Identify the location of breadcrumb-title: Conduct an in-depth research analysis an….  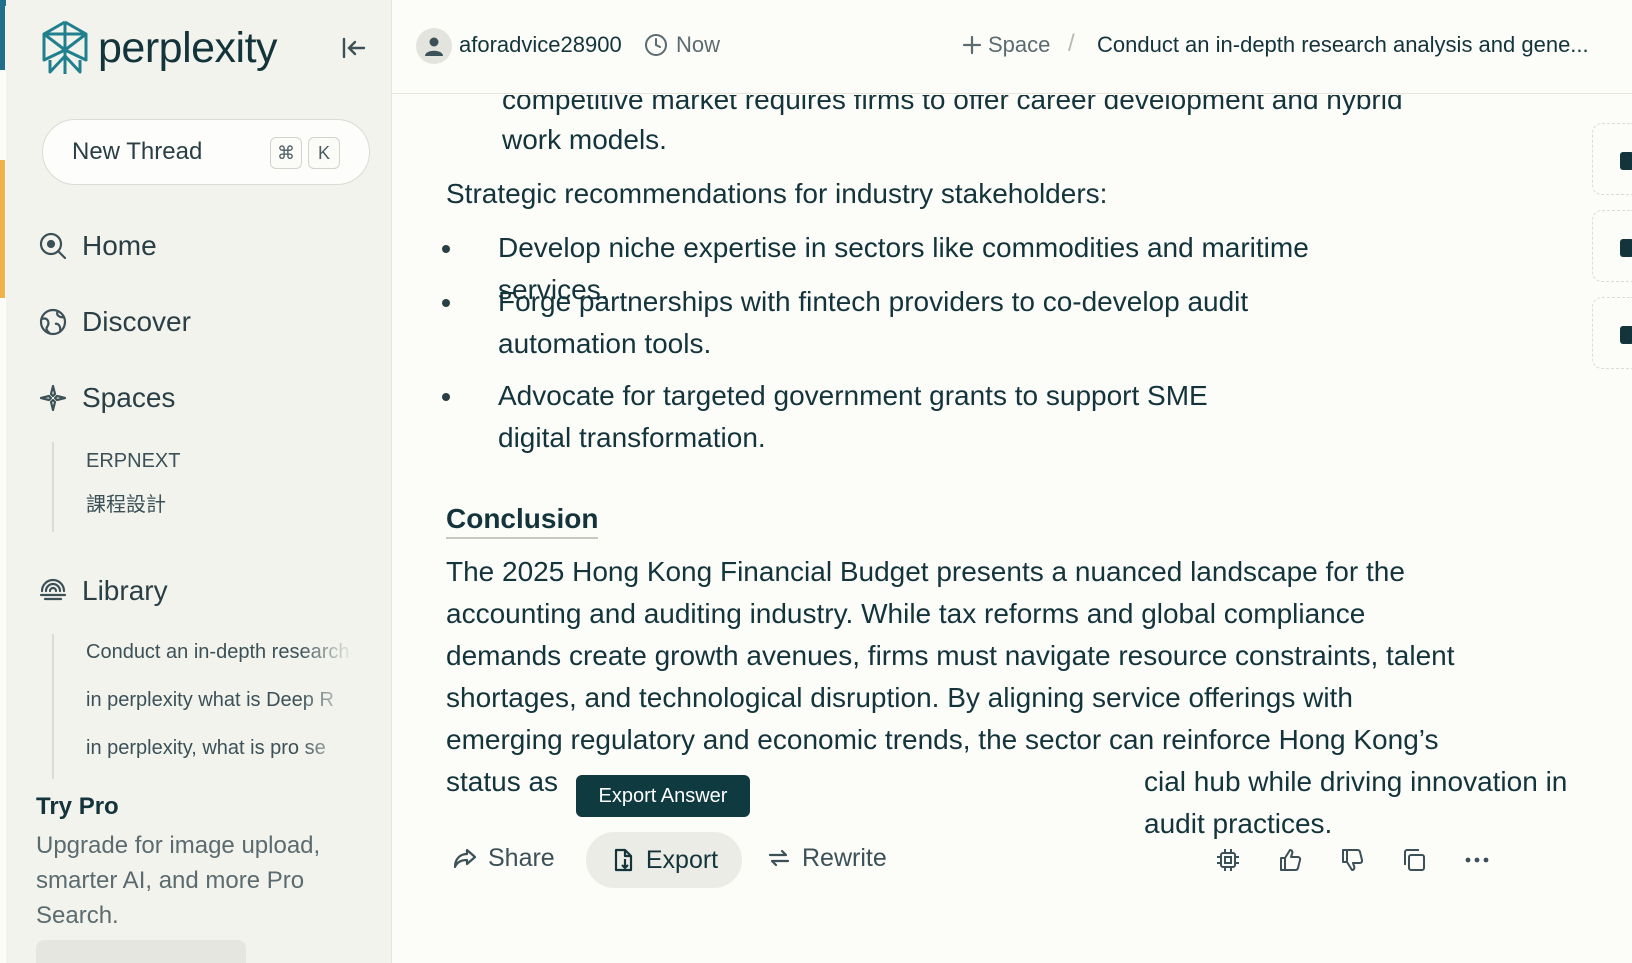
(1343, 44).